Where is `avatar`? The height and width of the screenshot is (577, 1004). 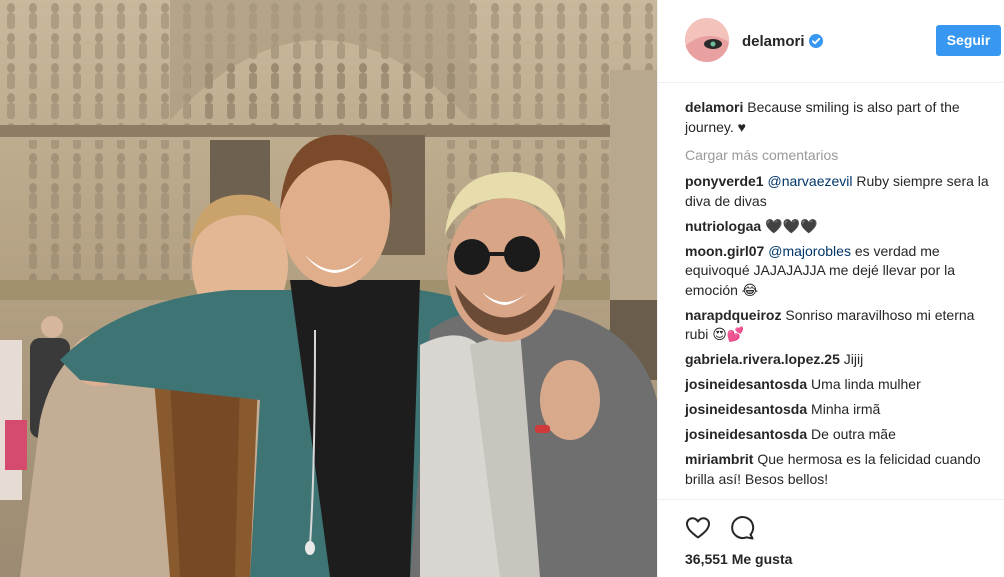 avatar is located at coordinates (707, 40).